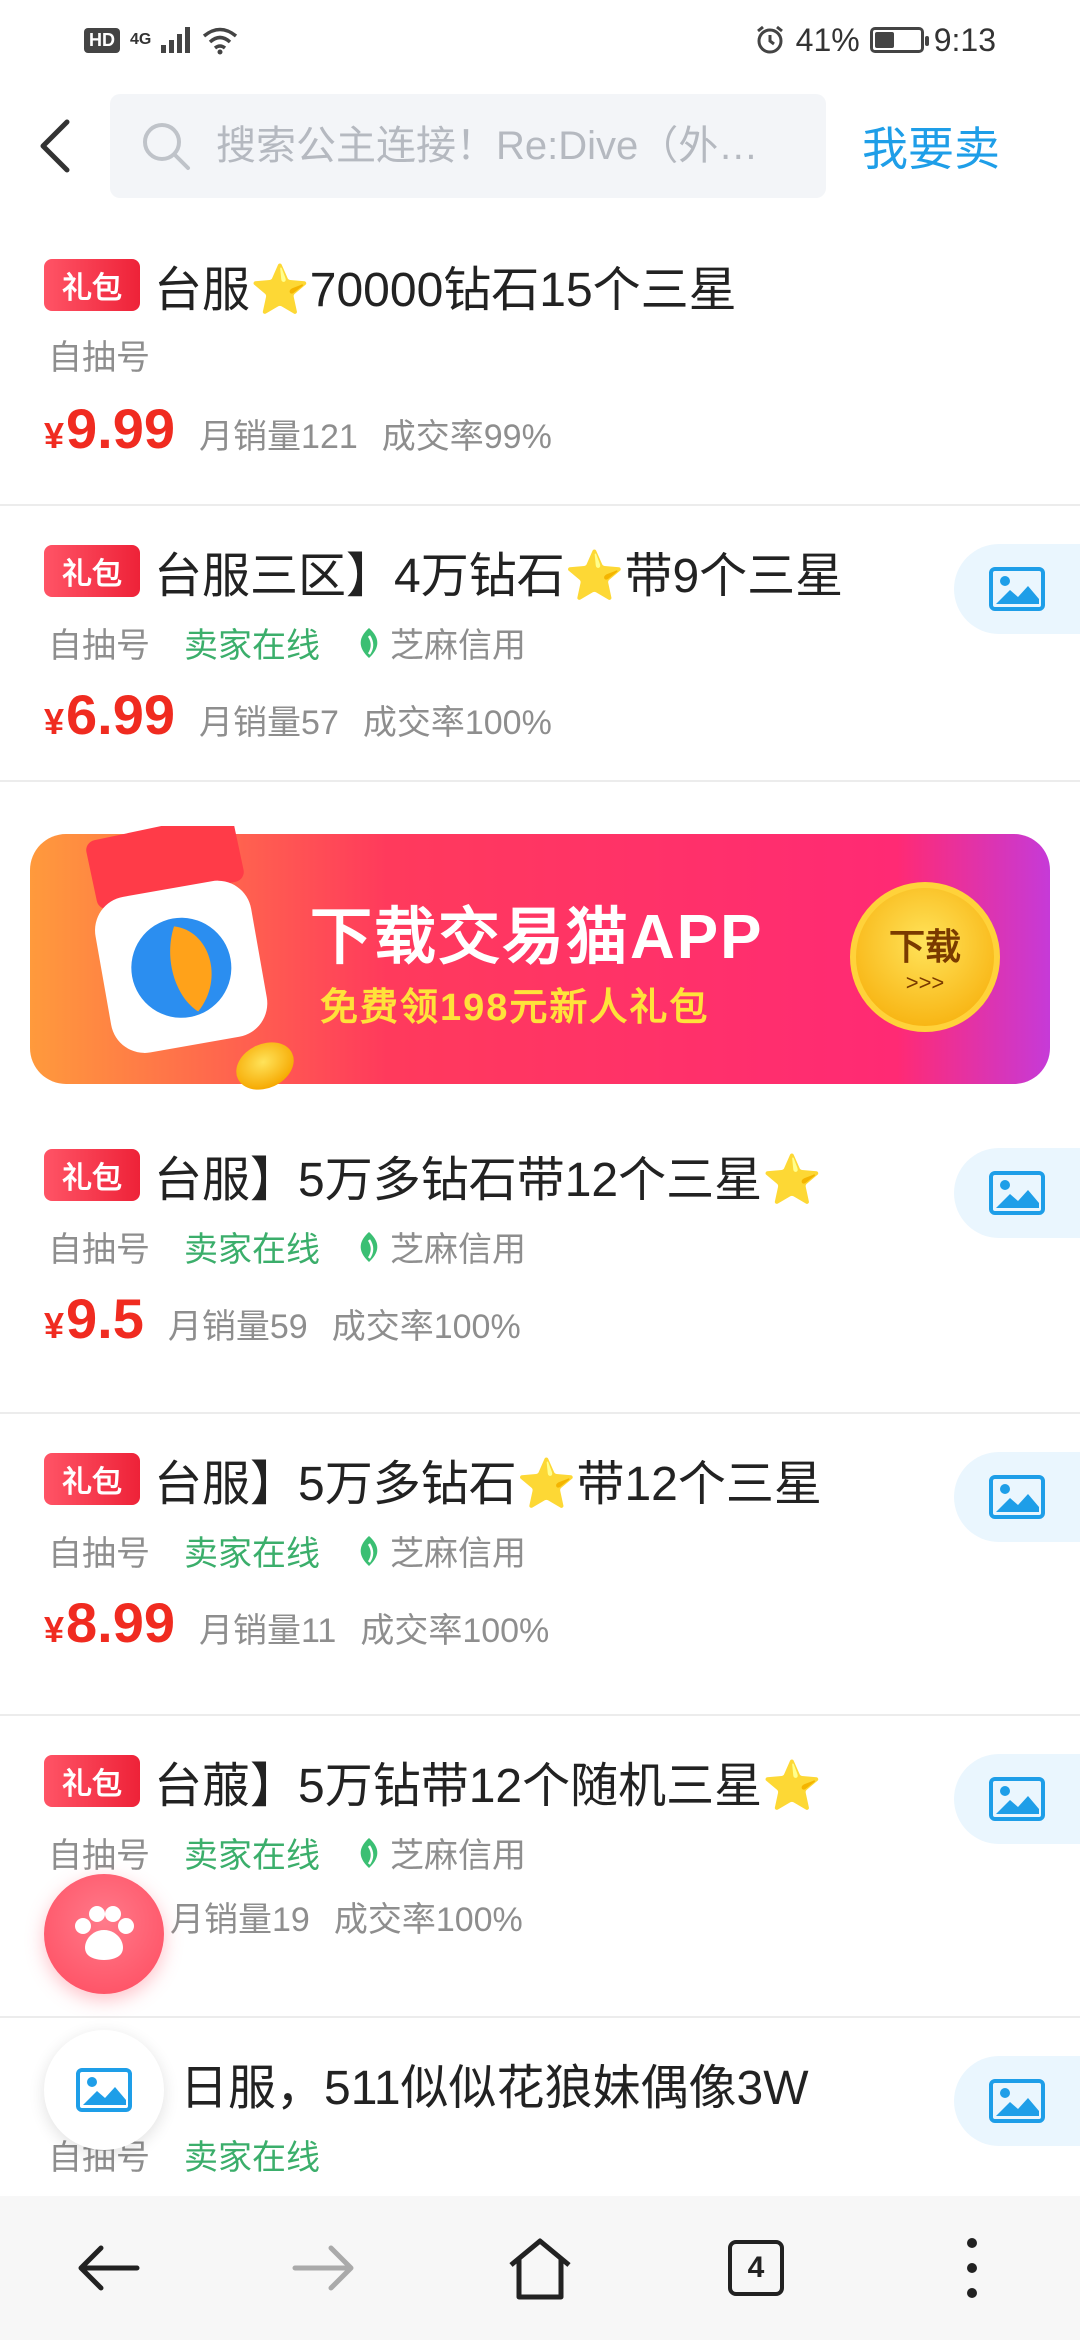 This screenshot has width=1080, height=2340. I want to click on listing-title-row: 礼包 台菔】5万钻带12个随机三星⭐, so click(433, 1781).